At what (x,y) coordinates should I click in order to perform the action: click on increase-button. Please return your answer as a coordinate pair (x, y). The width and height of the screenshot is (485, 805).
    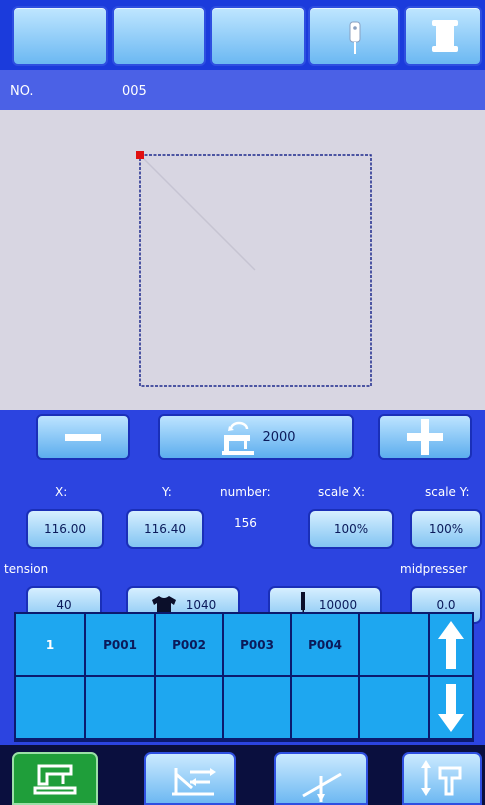
    Looking at the image, I should click on (425, 437).